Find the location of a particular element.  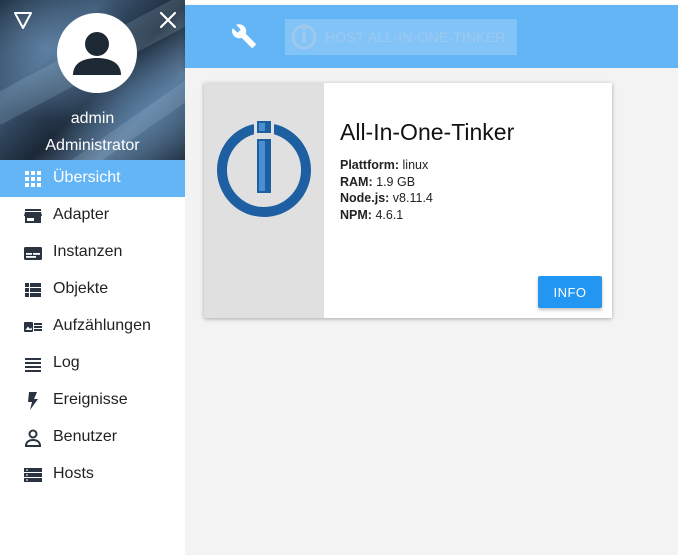

info-key: NPM: is located at coordinates (356, 214).